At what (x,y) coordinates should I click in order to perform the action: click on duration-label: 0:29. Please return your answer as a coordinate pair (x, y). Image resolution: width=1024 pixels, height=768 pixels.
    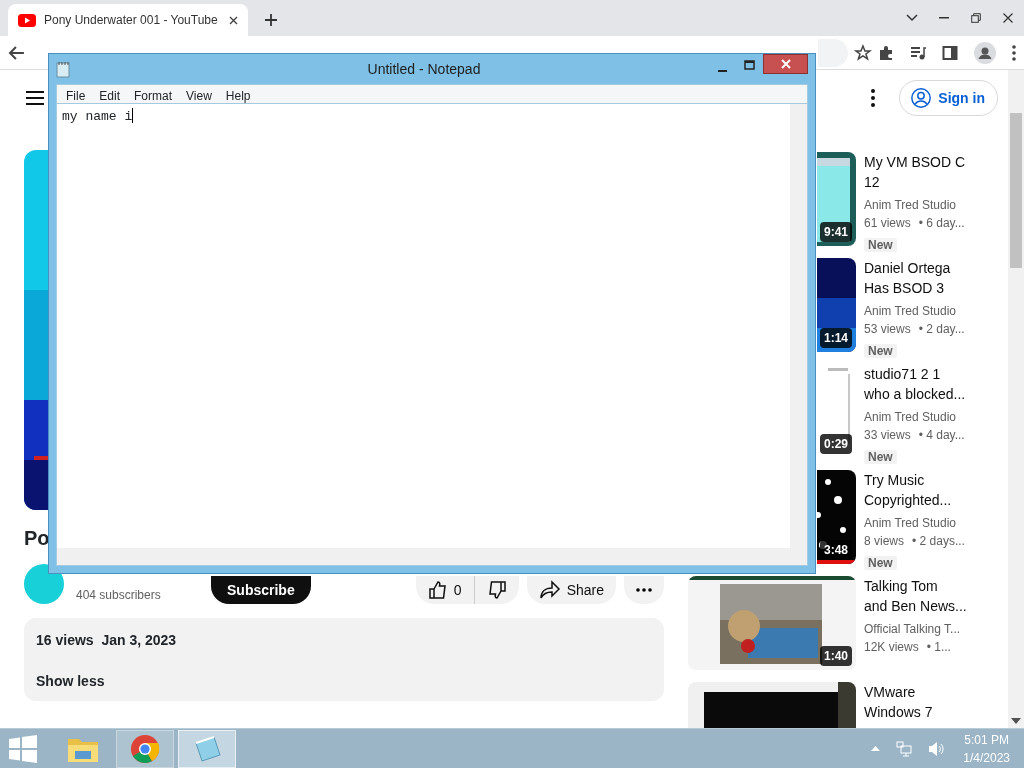
    Looking at the image, I should click on (835, 444).